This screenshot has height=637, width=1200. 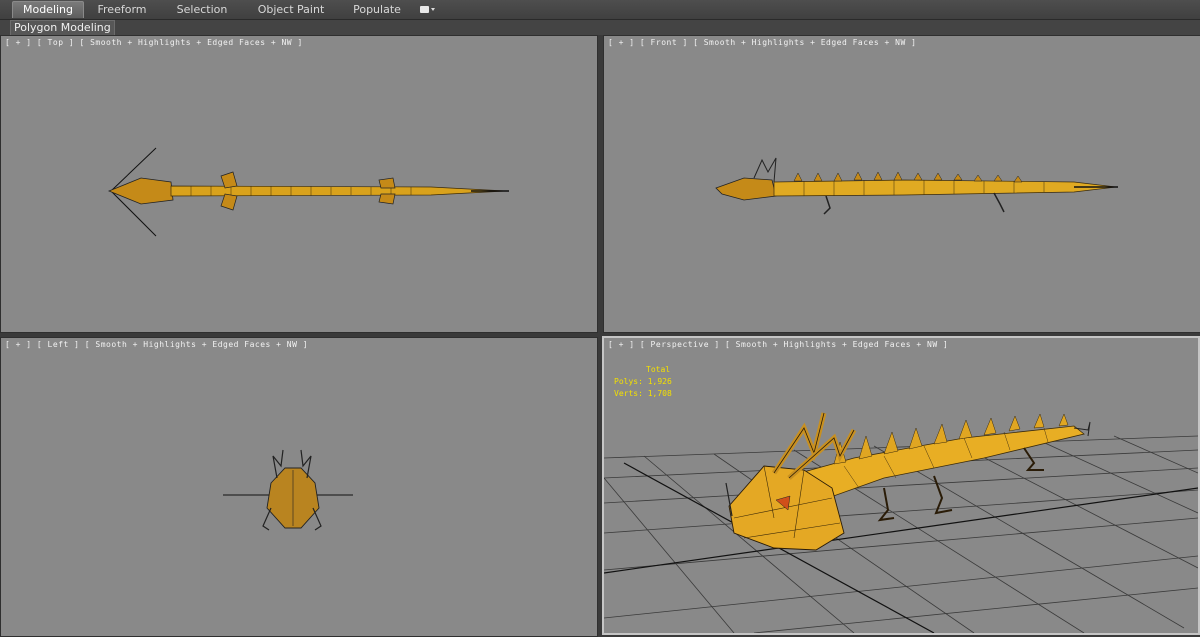 What do you see at coordinates (291, 10) in the screenshot?
I see `tab-object-paint: Object Paint` at bounding box center [291, 10].